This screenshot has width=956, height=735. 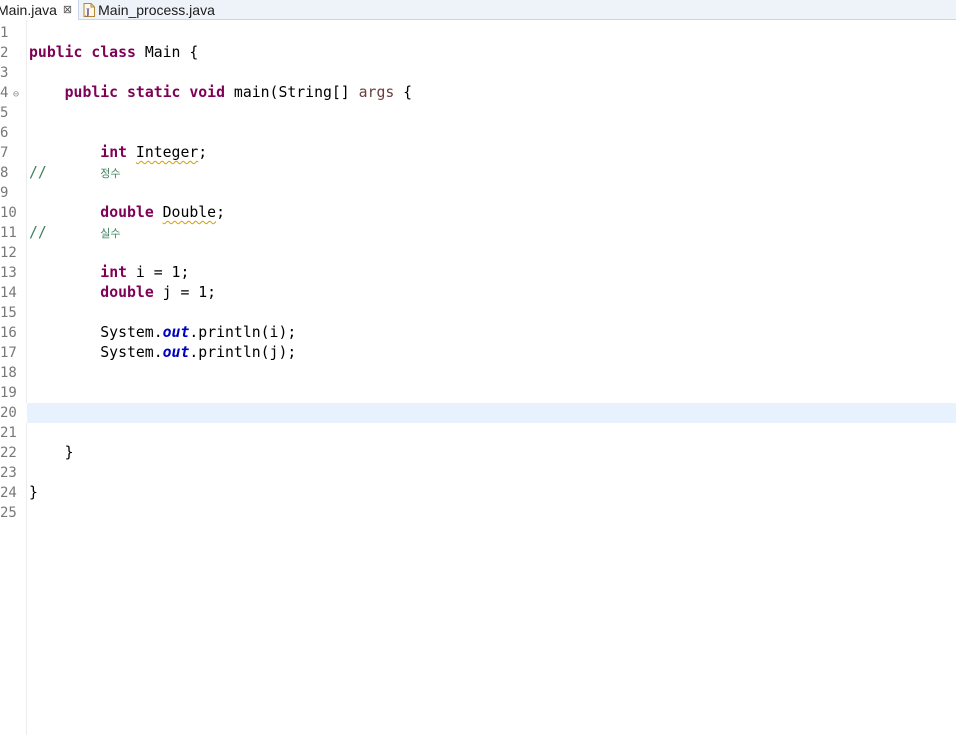 What do you see at coordinates (243, 332) in the screenshot?
I see `token: .println(i);` at bounding box center [243, 332].